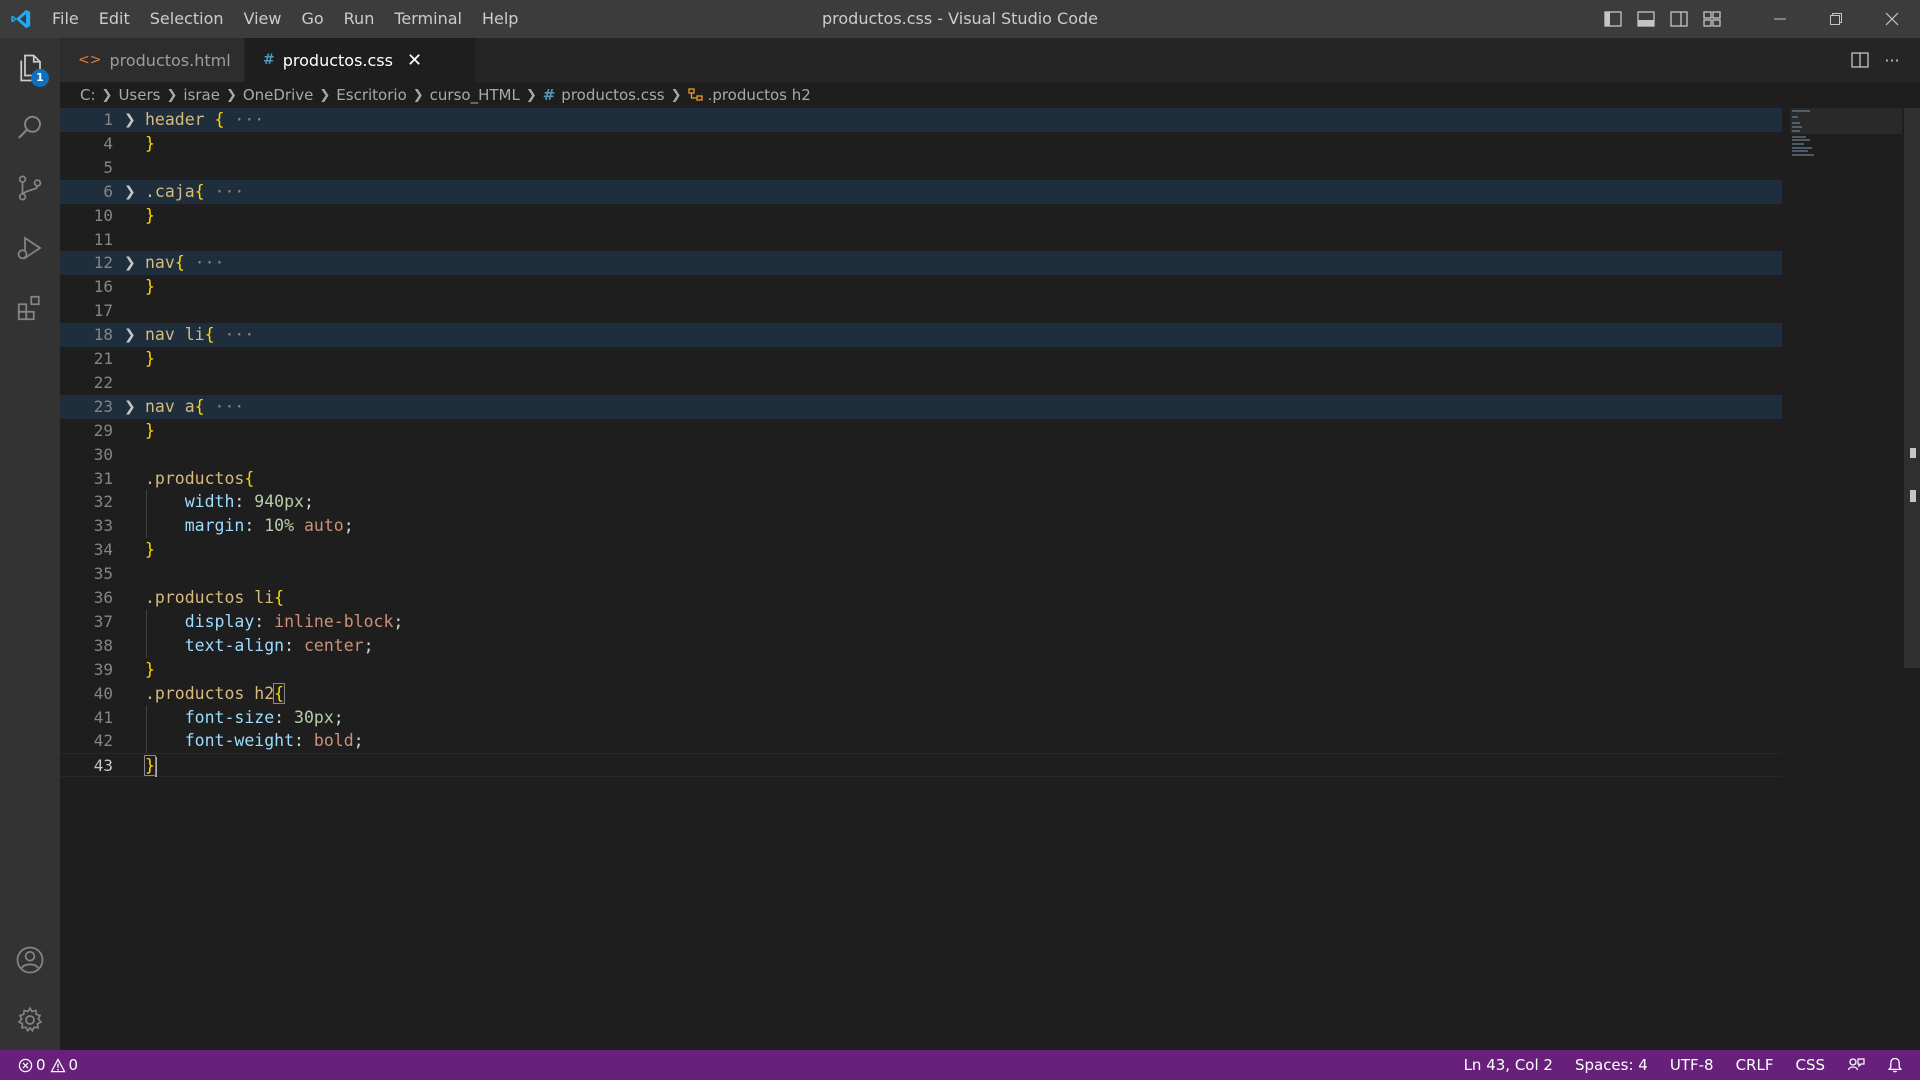 The height and width of the screenshot is (1080, 1920). I want to click on search-icon, so click(30, 128).